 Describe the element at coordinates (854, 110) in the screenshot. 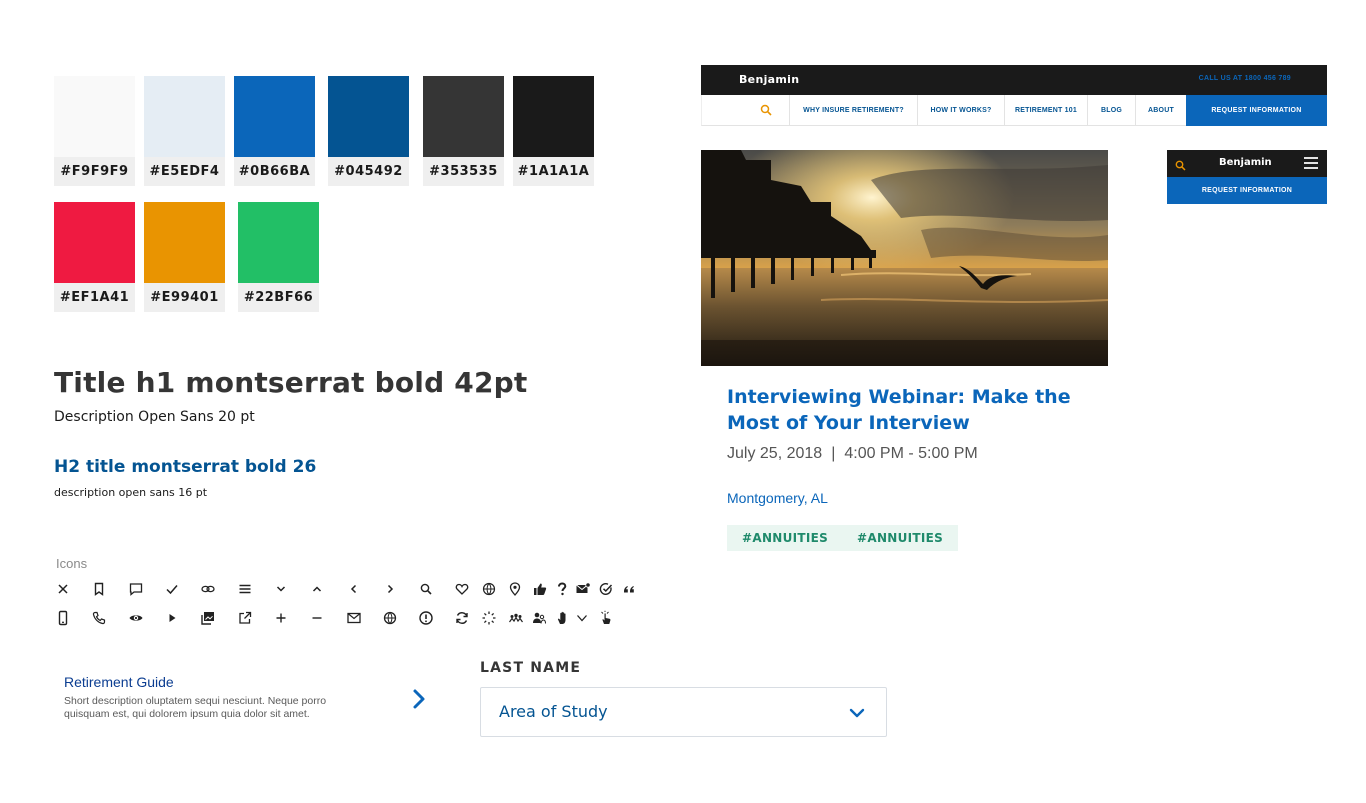

I see `nav-item-why-insure: WHY INSURE RETIREMENT?` at that location.